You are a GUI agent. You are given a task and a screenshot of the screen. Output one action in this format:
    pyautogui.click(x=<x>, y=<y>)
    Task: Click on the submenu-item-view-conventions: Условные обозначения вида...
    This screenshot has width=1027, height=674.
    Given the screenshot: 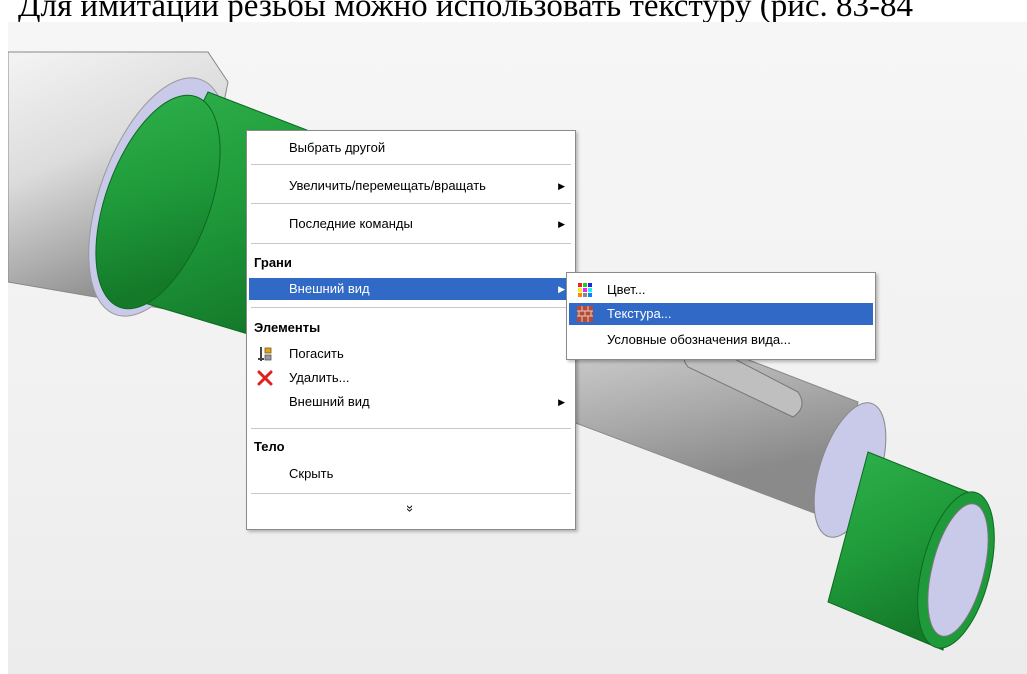 What is the action you would take?
    pyautogui.click(x=721, y=340)
    